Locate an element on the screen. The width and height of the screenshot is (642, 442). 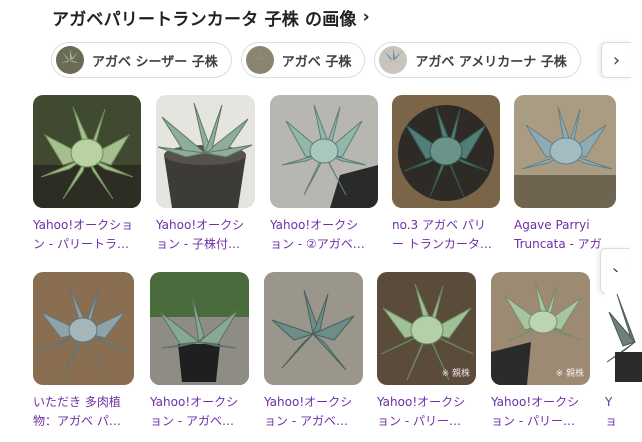
chip-agave-offset: アガベ 子株 is located at coordinates (303, 60).